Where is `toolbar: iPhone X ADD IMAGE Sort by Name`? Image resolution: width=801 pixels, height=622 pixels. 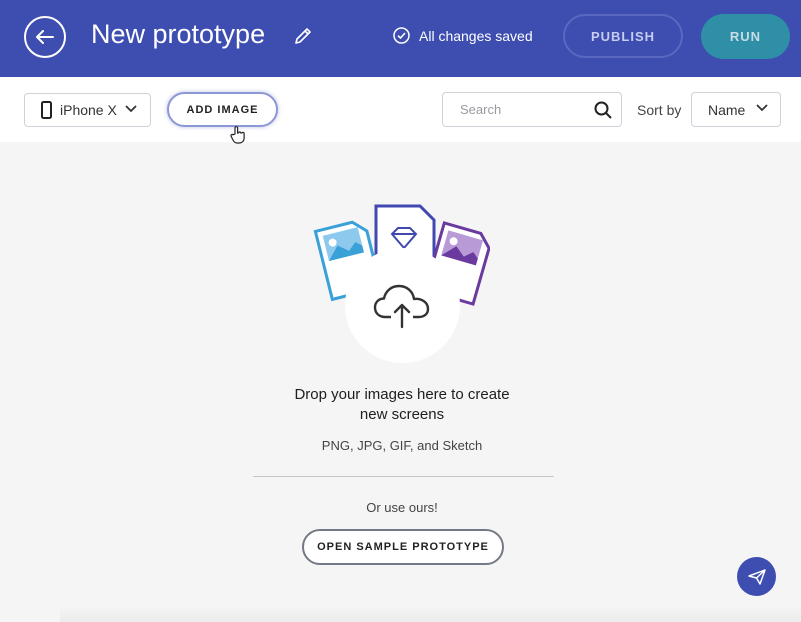 toolbar: iPhone X ADD IMAGE Sort by Name is located at coordinates (400, 109).